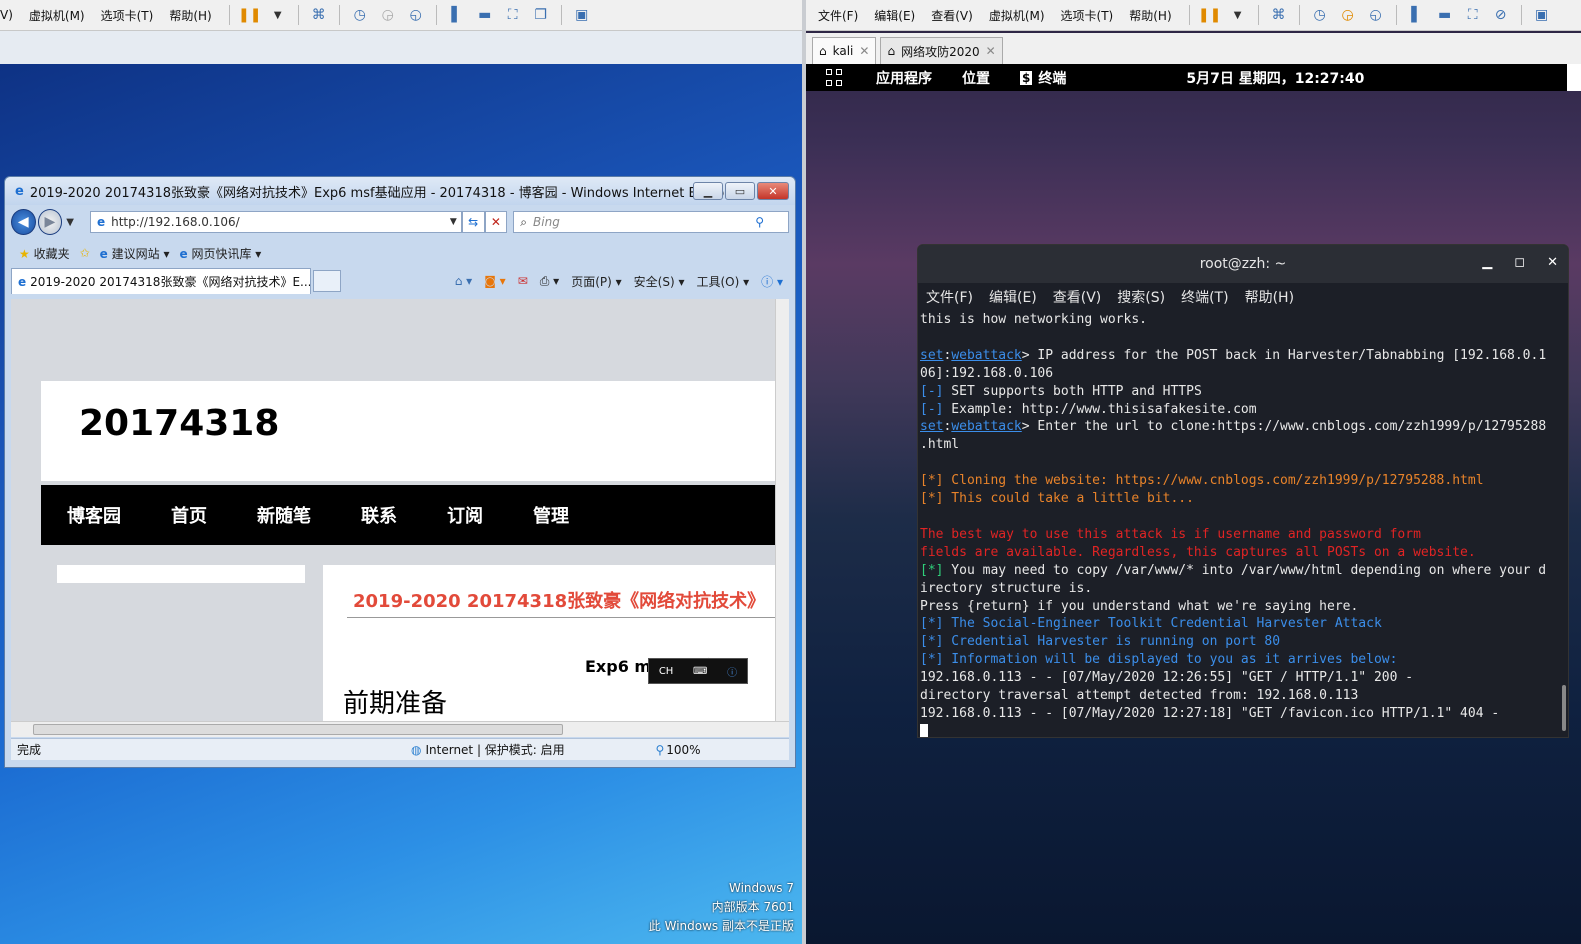 Image resolution: width=1581 pixels, height=944 pixels. What do you see at coordinates (708, 191) in the screenshot?
I see `minimize-button: ▁` at bounding box center [708, 191].